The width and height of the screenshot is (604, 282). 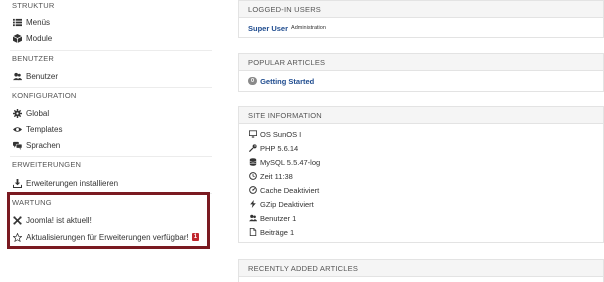 I want to click on sidebar-item-sprachen: Sprachen, so click(x=36, y=145).